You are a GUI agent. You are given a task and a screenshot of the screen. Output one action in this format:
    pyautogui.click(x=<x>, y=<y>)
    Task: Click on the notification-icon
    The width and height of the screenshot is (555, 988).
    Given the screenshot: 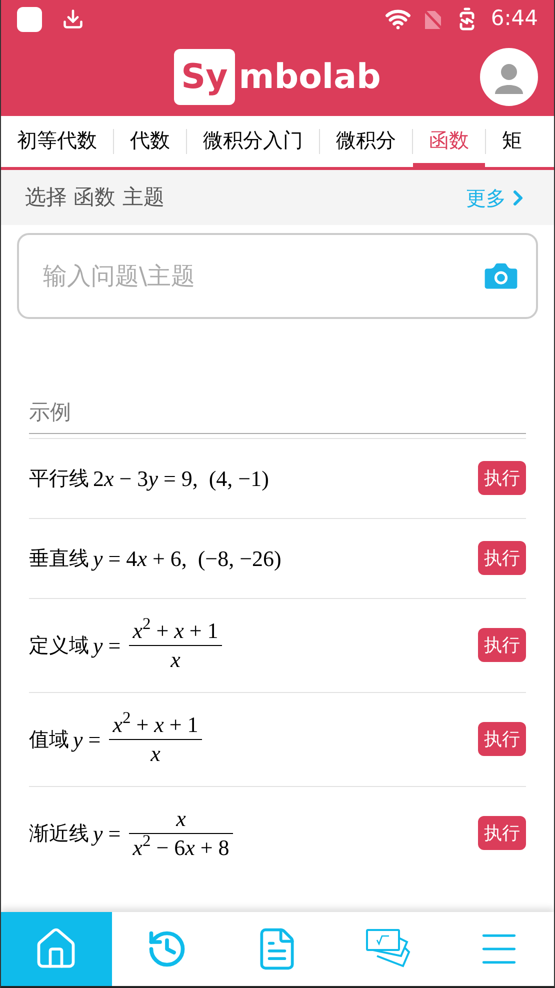 What is the action you would take?
    pyautogui.click(x=29, y=19)
    